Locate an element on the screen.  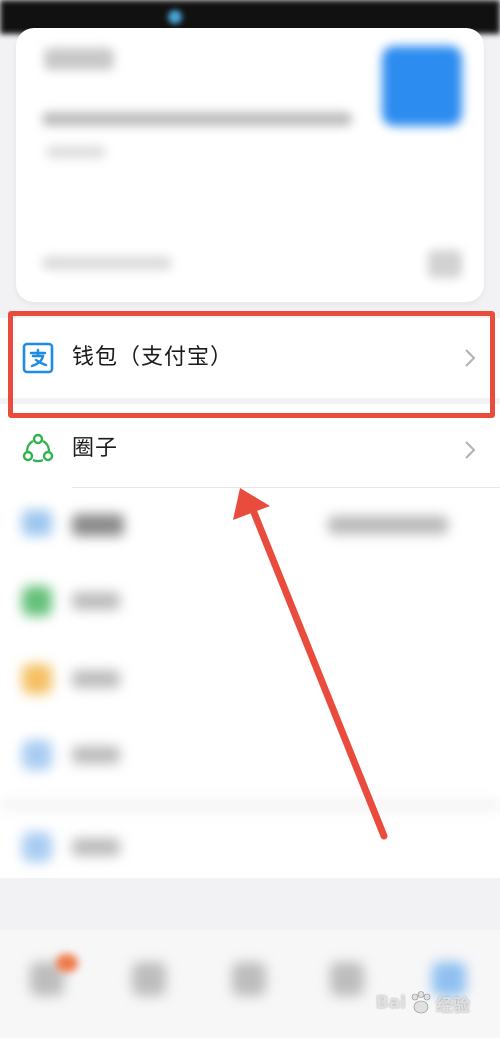
card-footer-blurred is located at coordinates (107, 263).